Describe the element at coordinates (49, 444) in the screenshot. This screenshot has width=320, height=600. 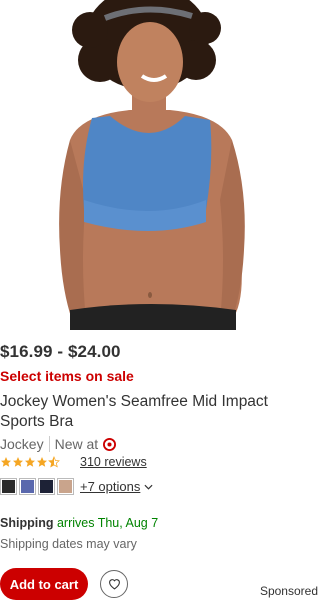
I see `divider` at that location.